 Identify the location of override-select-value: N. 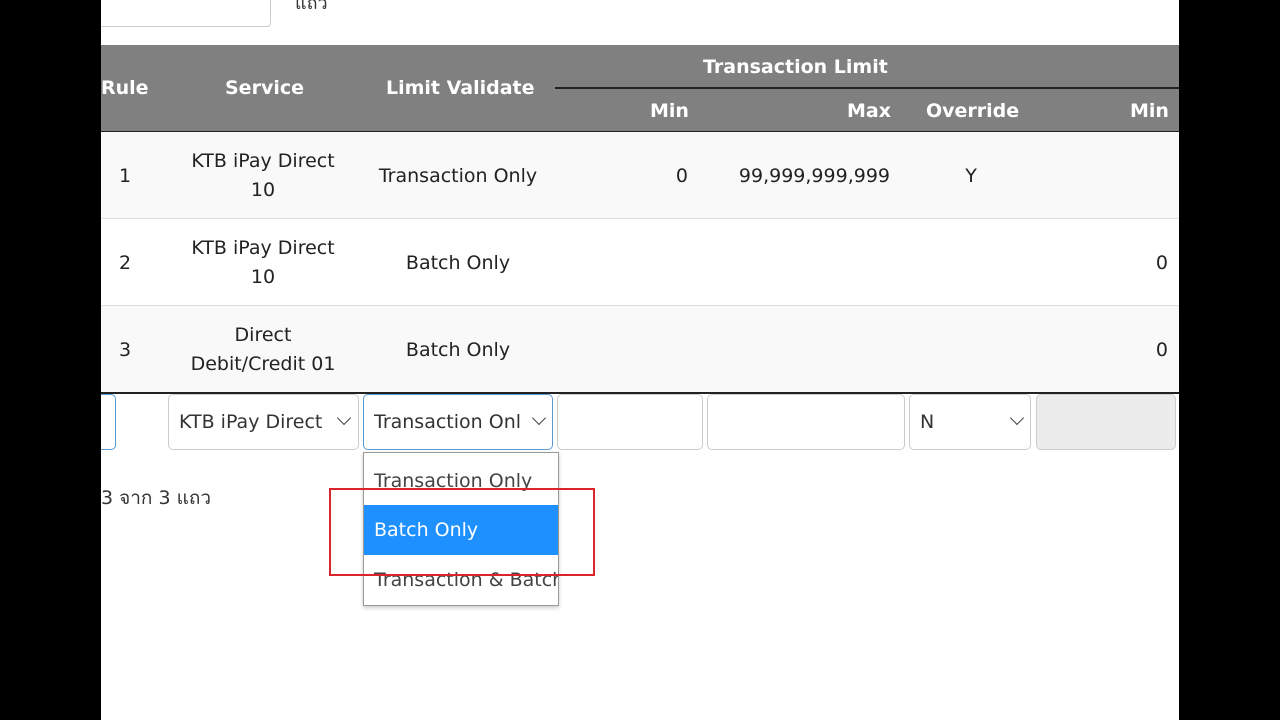
(927, 422).